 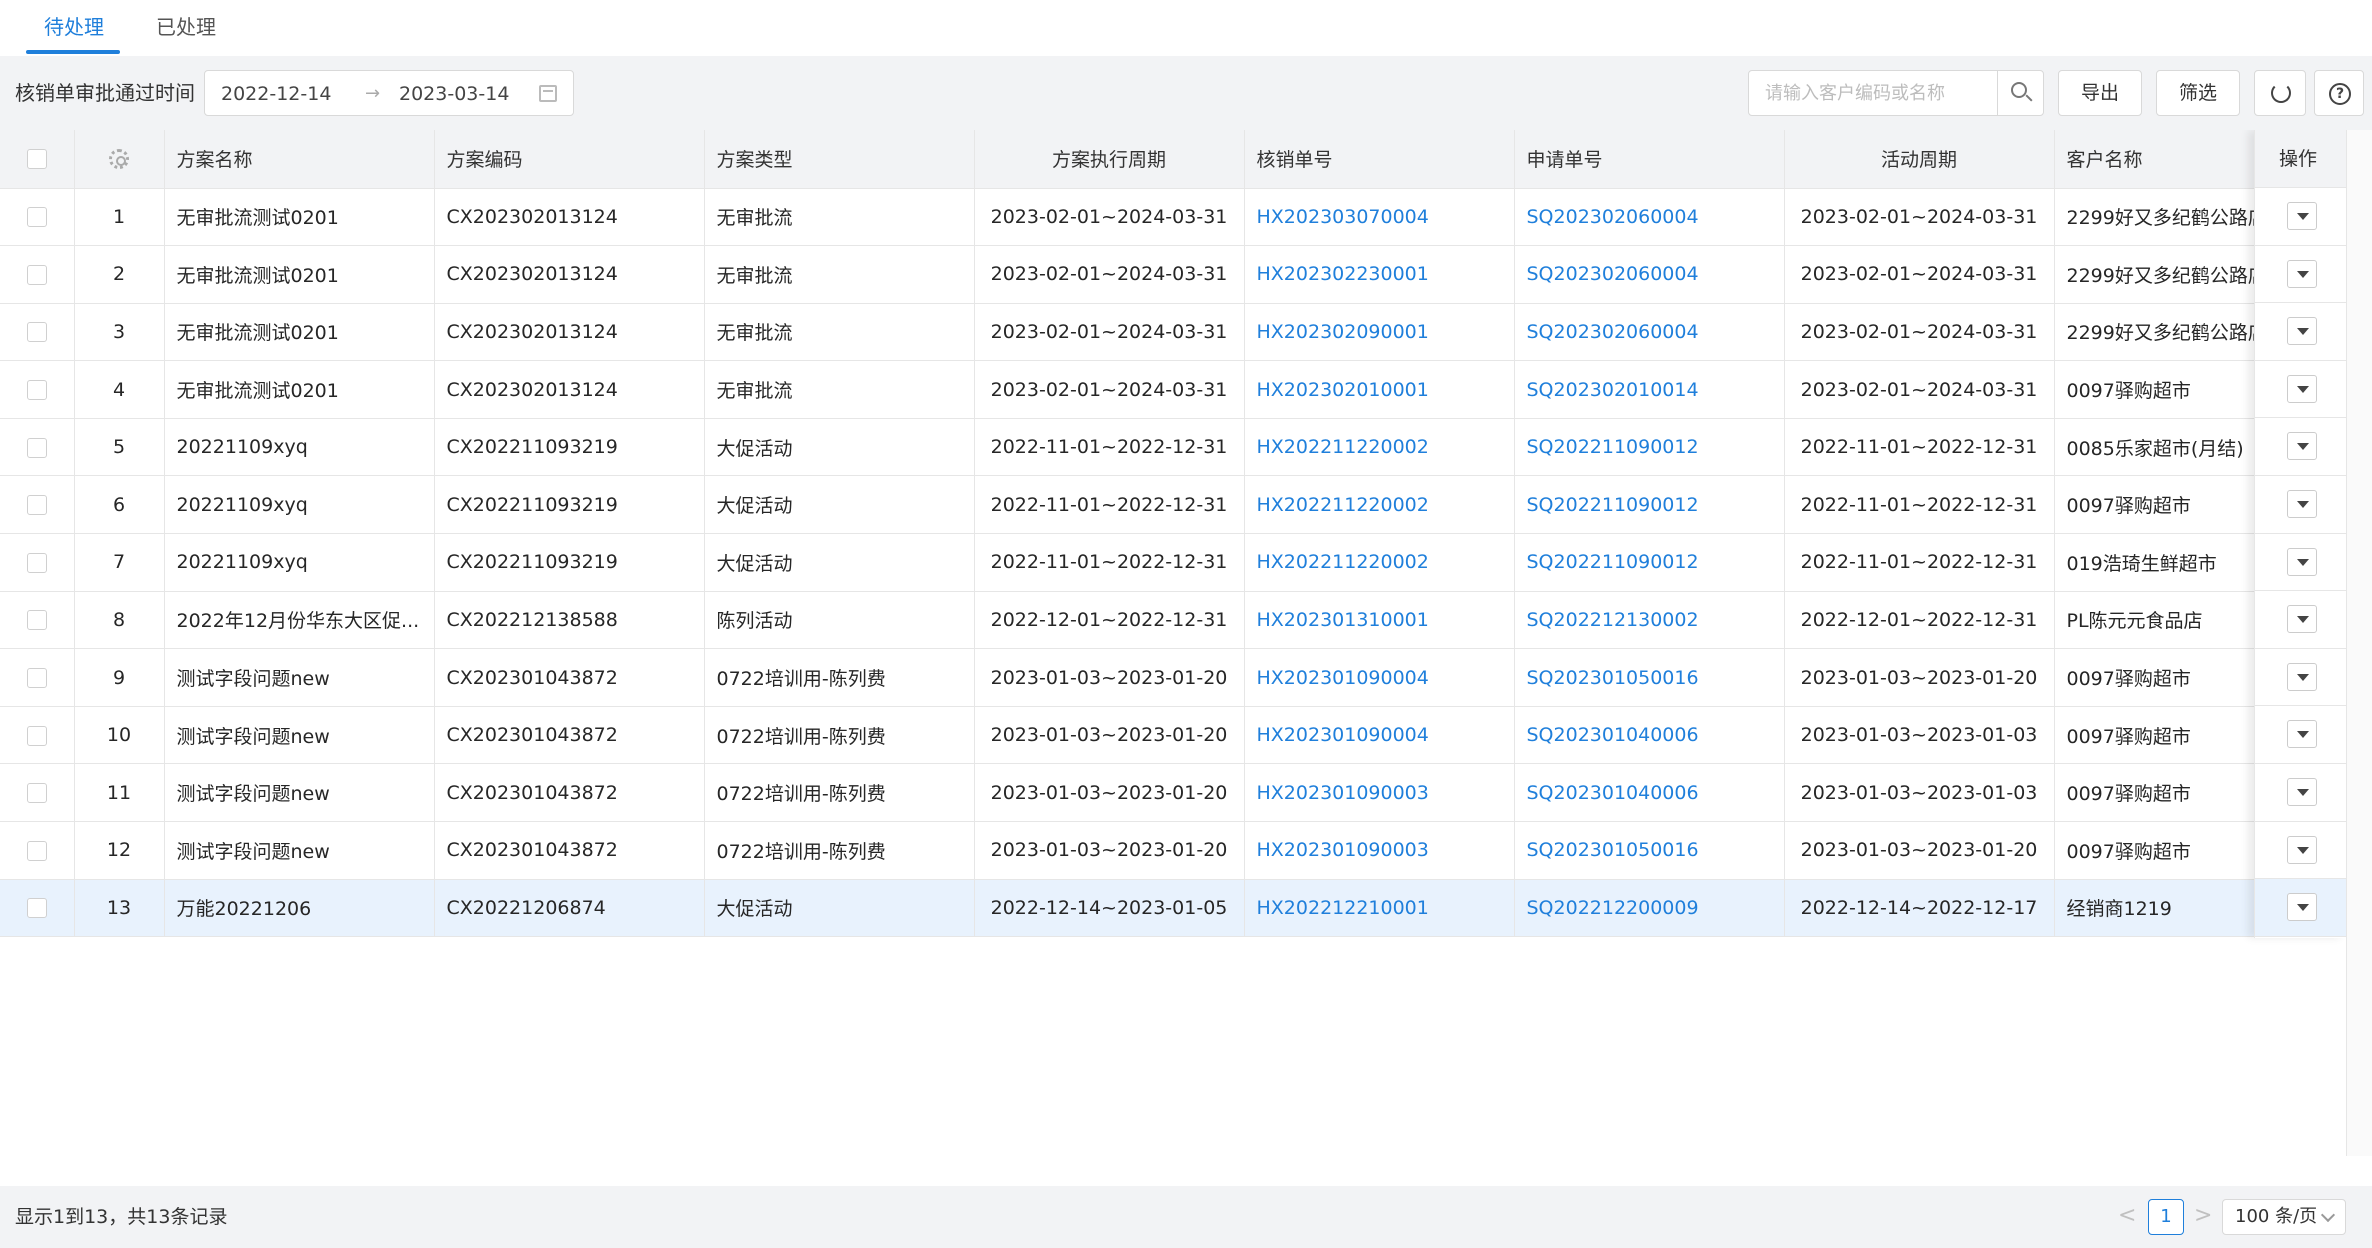 I want to click on col-plan-name: 方案名称, so click(x=299, y=159).